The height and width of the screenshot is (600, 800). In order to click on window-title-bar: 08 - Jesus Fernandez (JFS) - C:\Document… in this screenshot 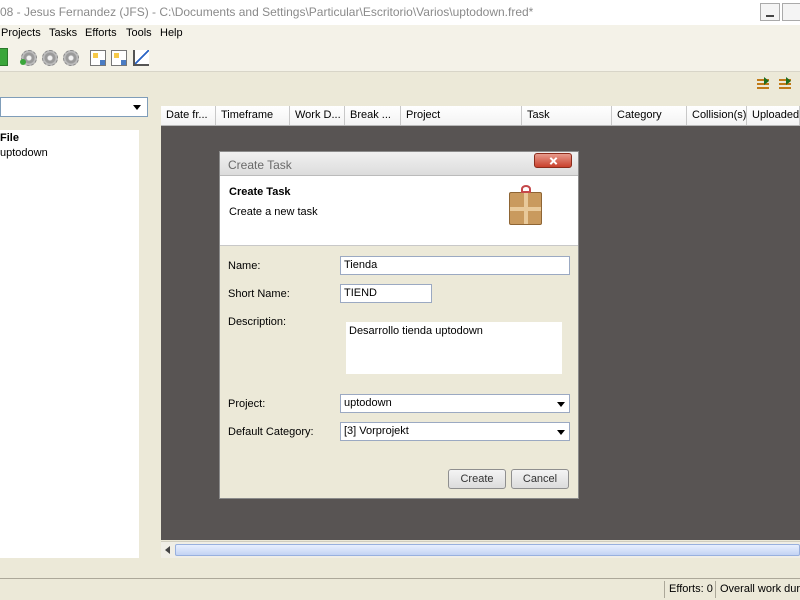, I will do `click(400, 12)`.